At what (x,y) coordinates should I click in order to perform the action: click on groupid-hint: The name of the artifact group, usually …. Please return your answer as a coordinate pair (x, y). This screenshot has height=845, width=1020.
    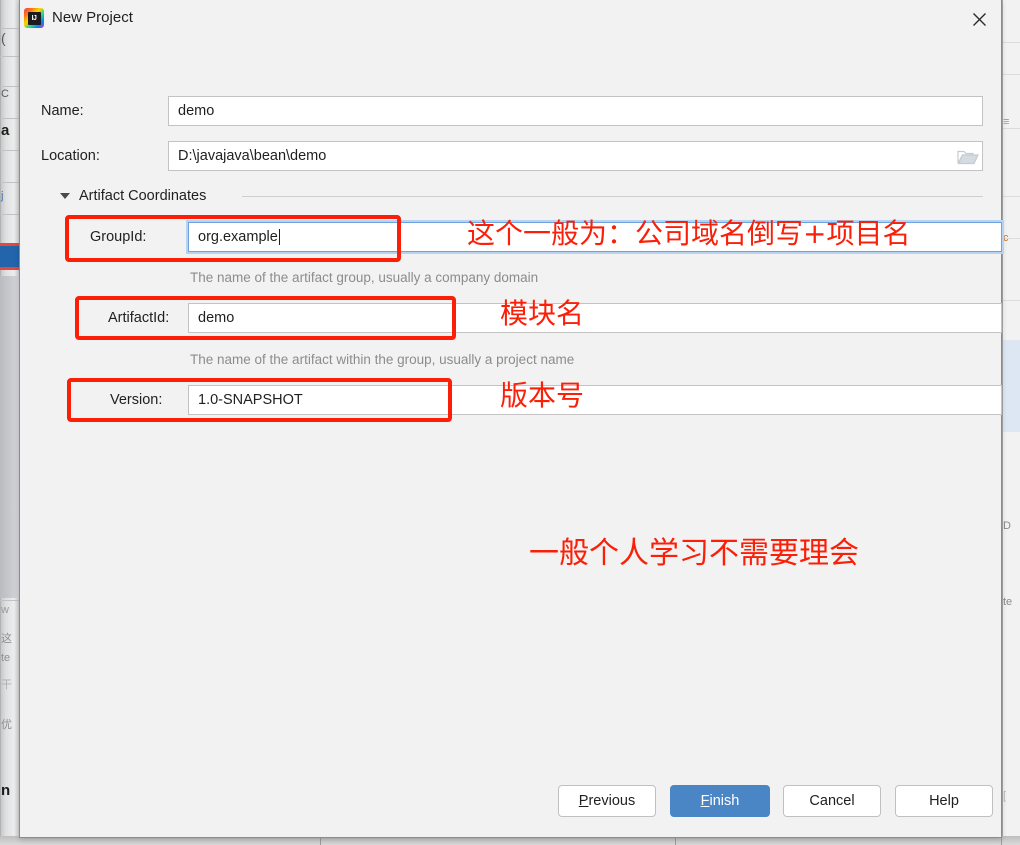
    Looking at the image, I should click on (364, 277).